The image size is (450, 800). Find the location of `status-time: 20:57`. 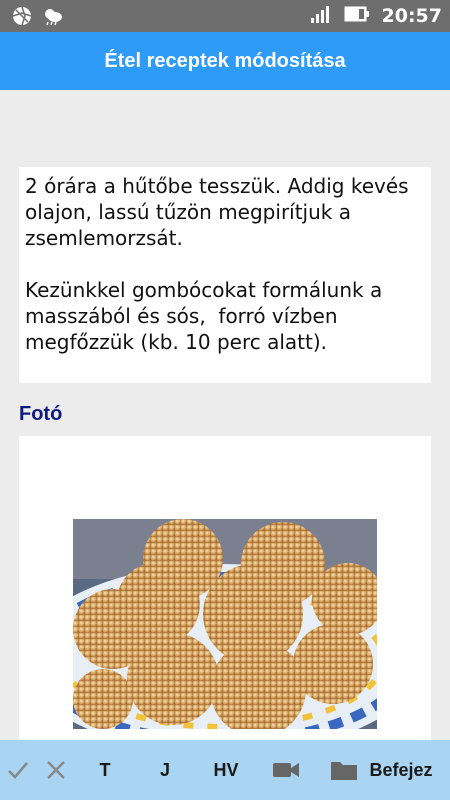

status-time: 20:57 is located at coordinates (411, 16).